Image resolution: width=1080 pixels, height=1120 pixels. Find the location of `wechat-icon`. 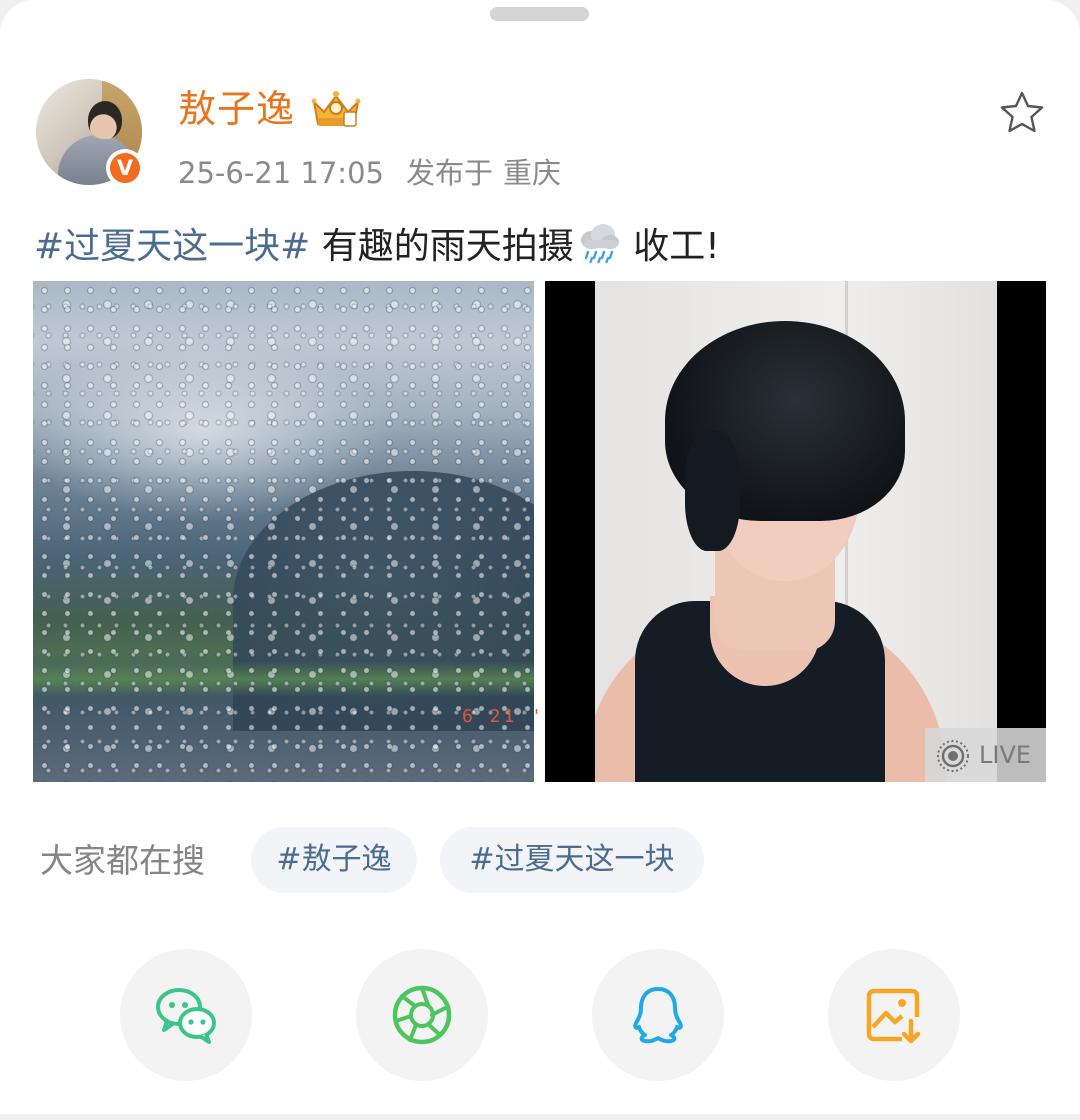

wechat-icon is located at coordinates (186, 1016).